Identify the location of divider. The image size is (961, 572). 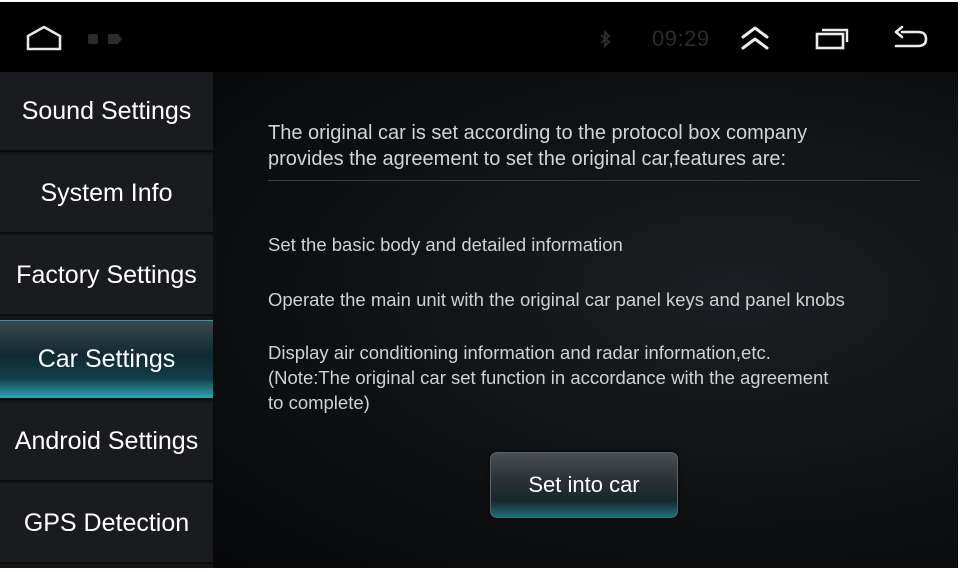
(594, 180).